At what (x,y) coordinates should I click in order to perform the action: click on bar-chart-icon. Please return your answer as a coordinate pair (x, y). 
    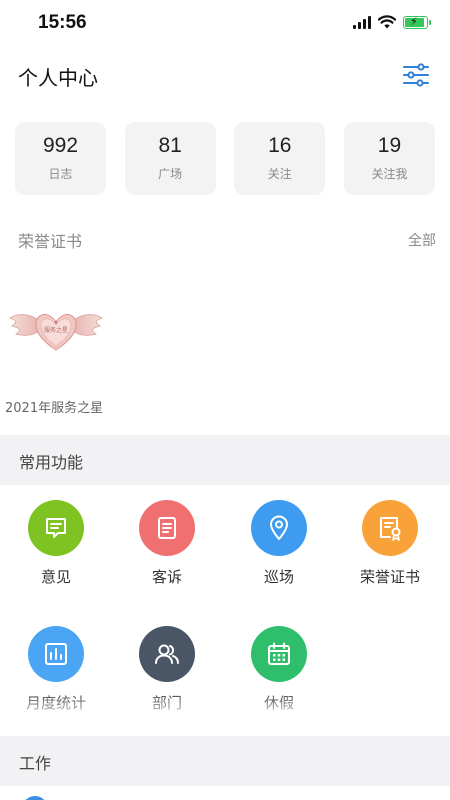
    Looking at the image, I should click on (56, 654).